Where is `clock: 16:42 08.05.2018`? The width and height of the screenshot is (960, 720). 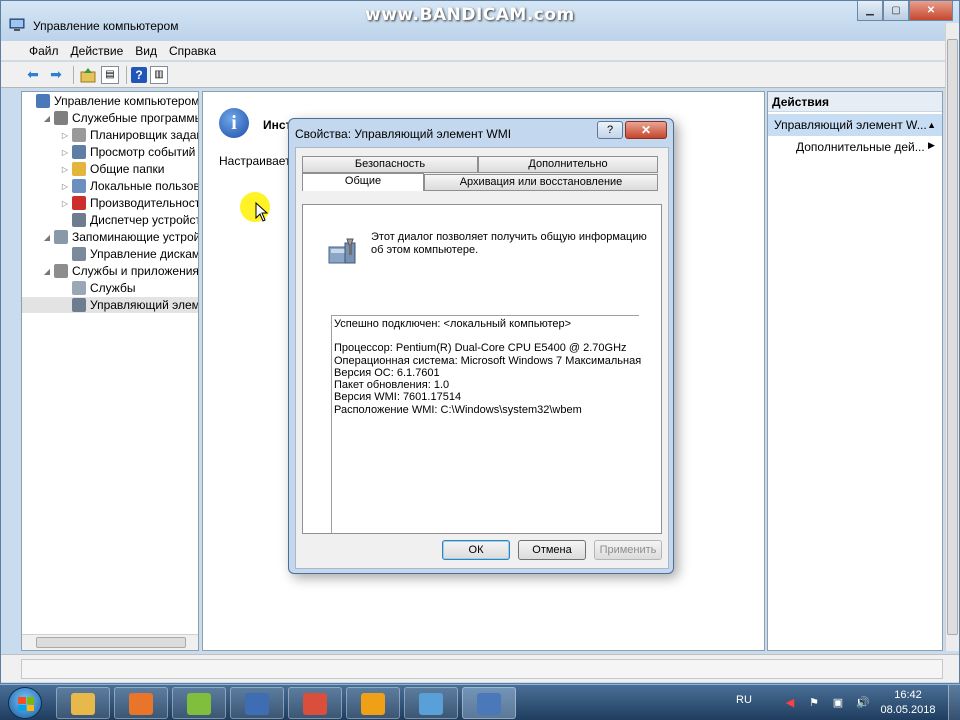
clock: 16:42 08.05.2018 is located at coordinates (908, 703).